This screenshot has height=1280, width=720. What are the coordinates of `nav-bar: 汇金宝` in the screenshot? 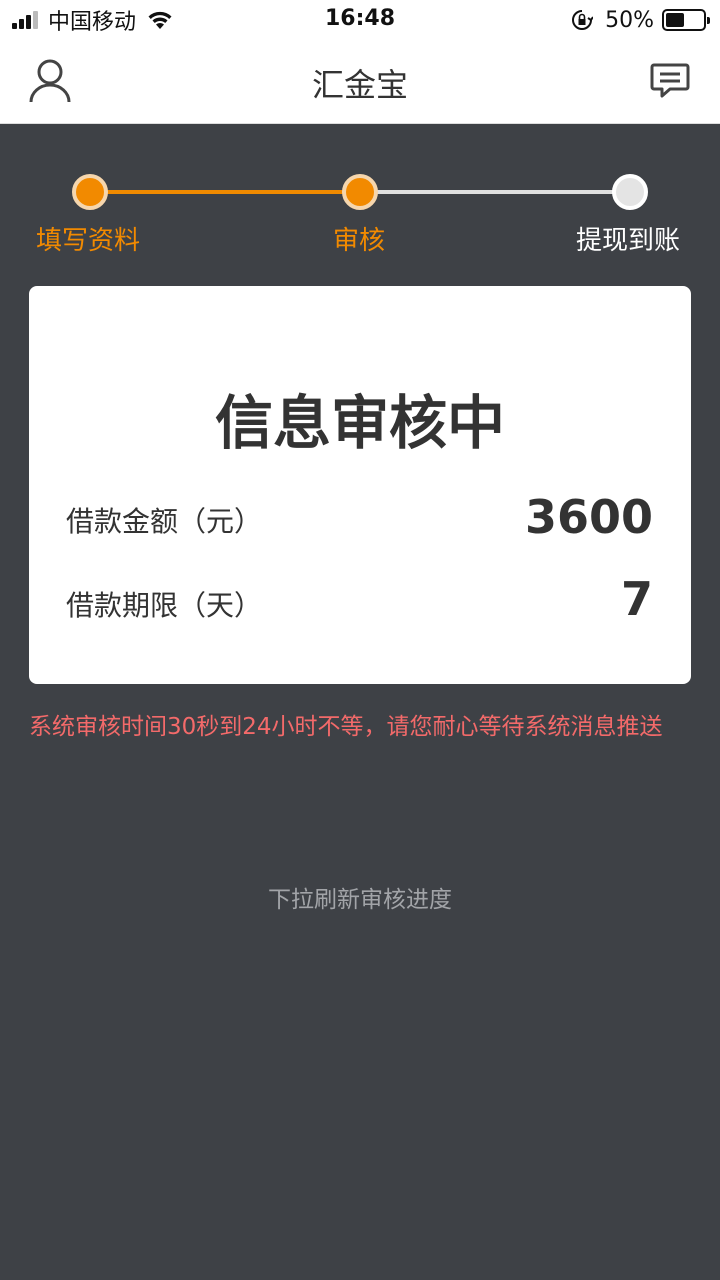 It's located at (360, 82).